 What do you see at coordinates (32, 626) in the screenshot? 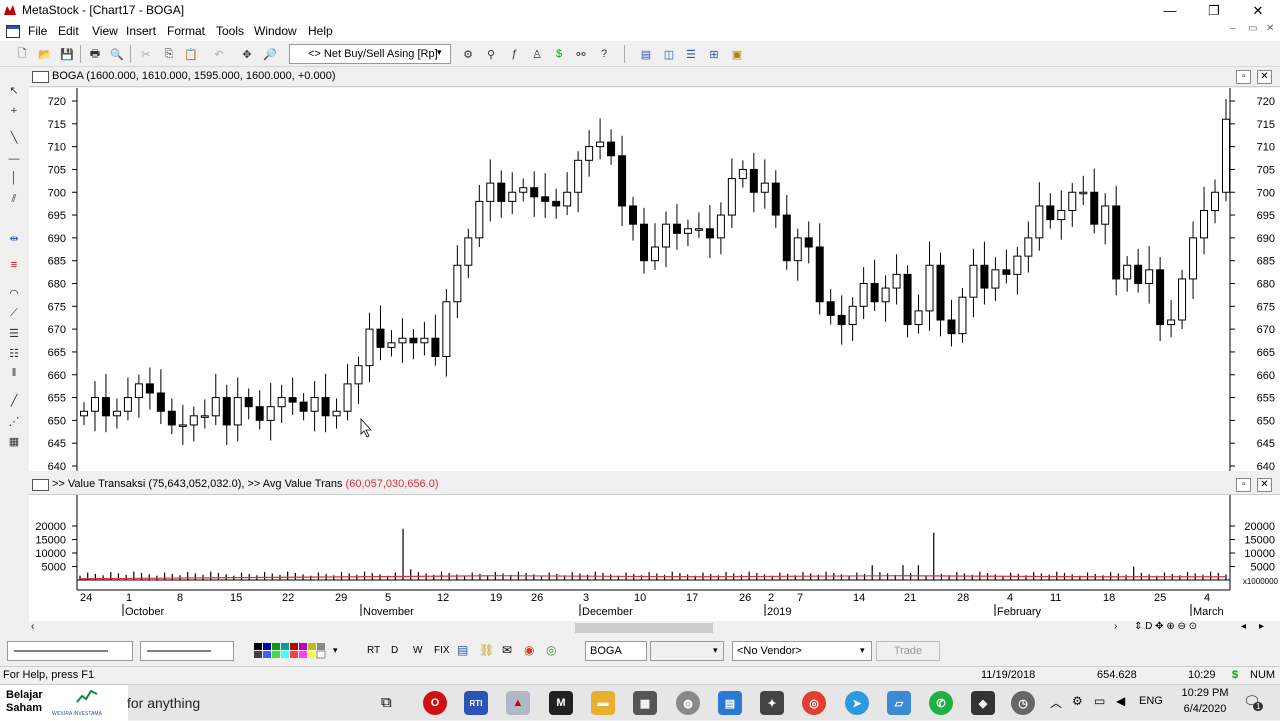
I see `scroll-left-icon: ‹` at bounding box center [32, 626].